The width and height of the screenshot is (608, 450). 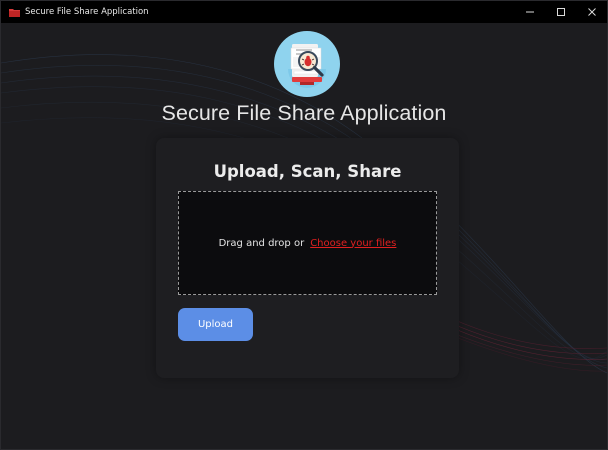 I want to click on minimize-icon, so click(x=529, y=12).